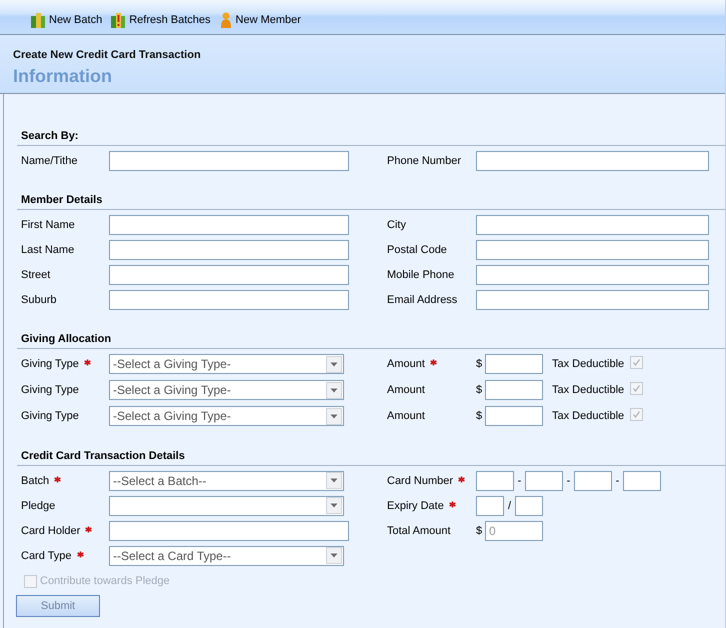 The height and width of the screenshot is (628, 726). I want to click on page-subtitle: Create New Credit Card Transaction, so click(107, 55).